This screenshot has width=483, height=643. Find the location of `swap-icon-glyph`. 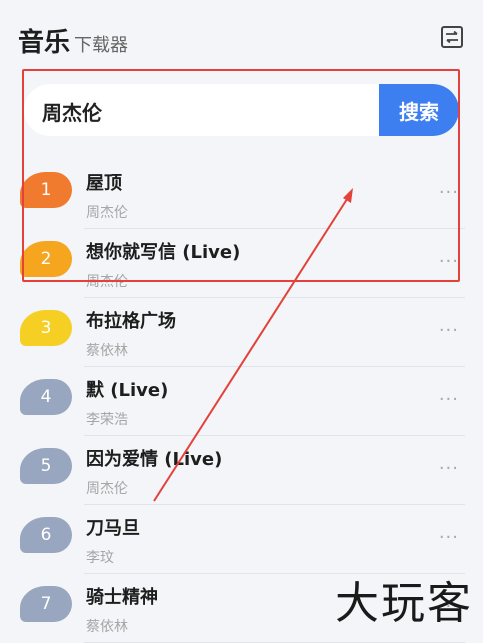

swap-icon-glyph is located at coordinates (452, 37).